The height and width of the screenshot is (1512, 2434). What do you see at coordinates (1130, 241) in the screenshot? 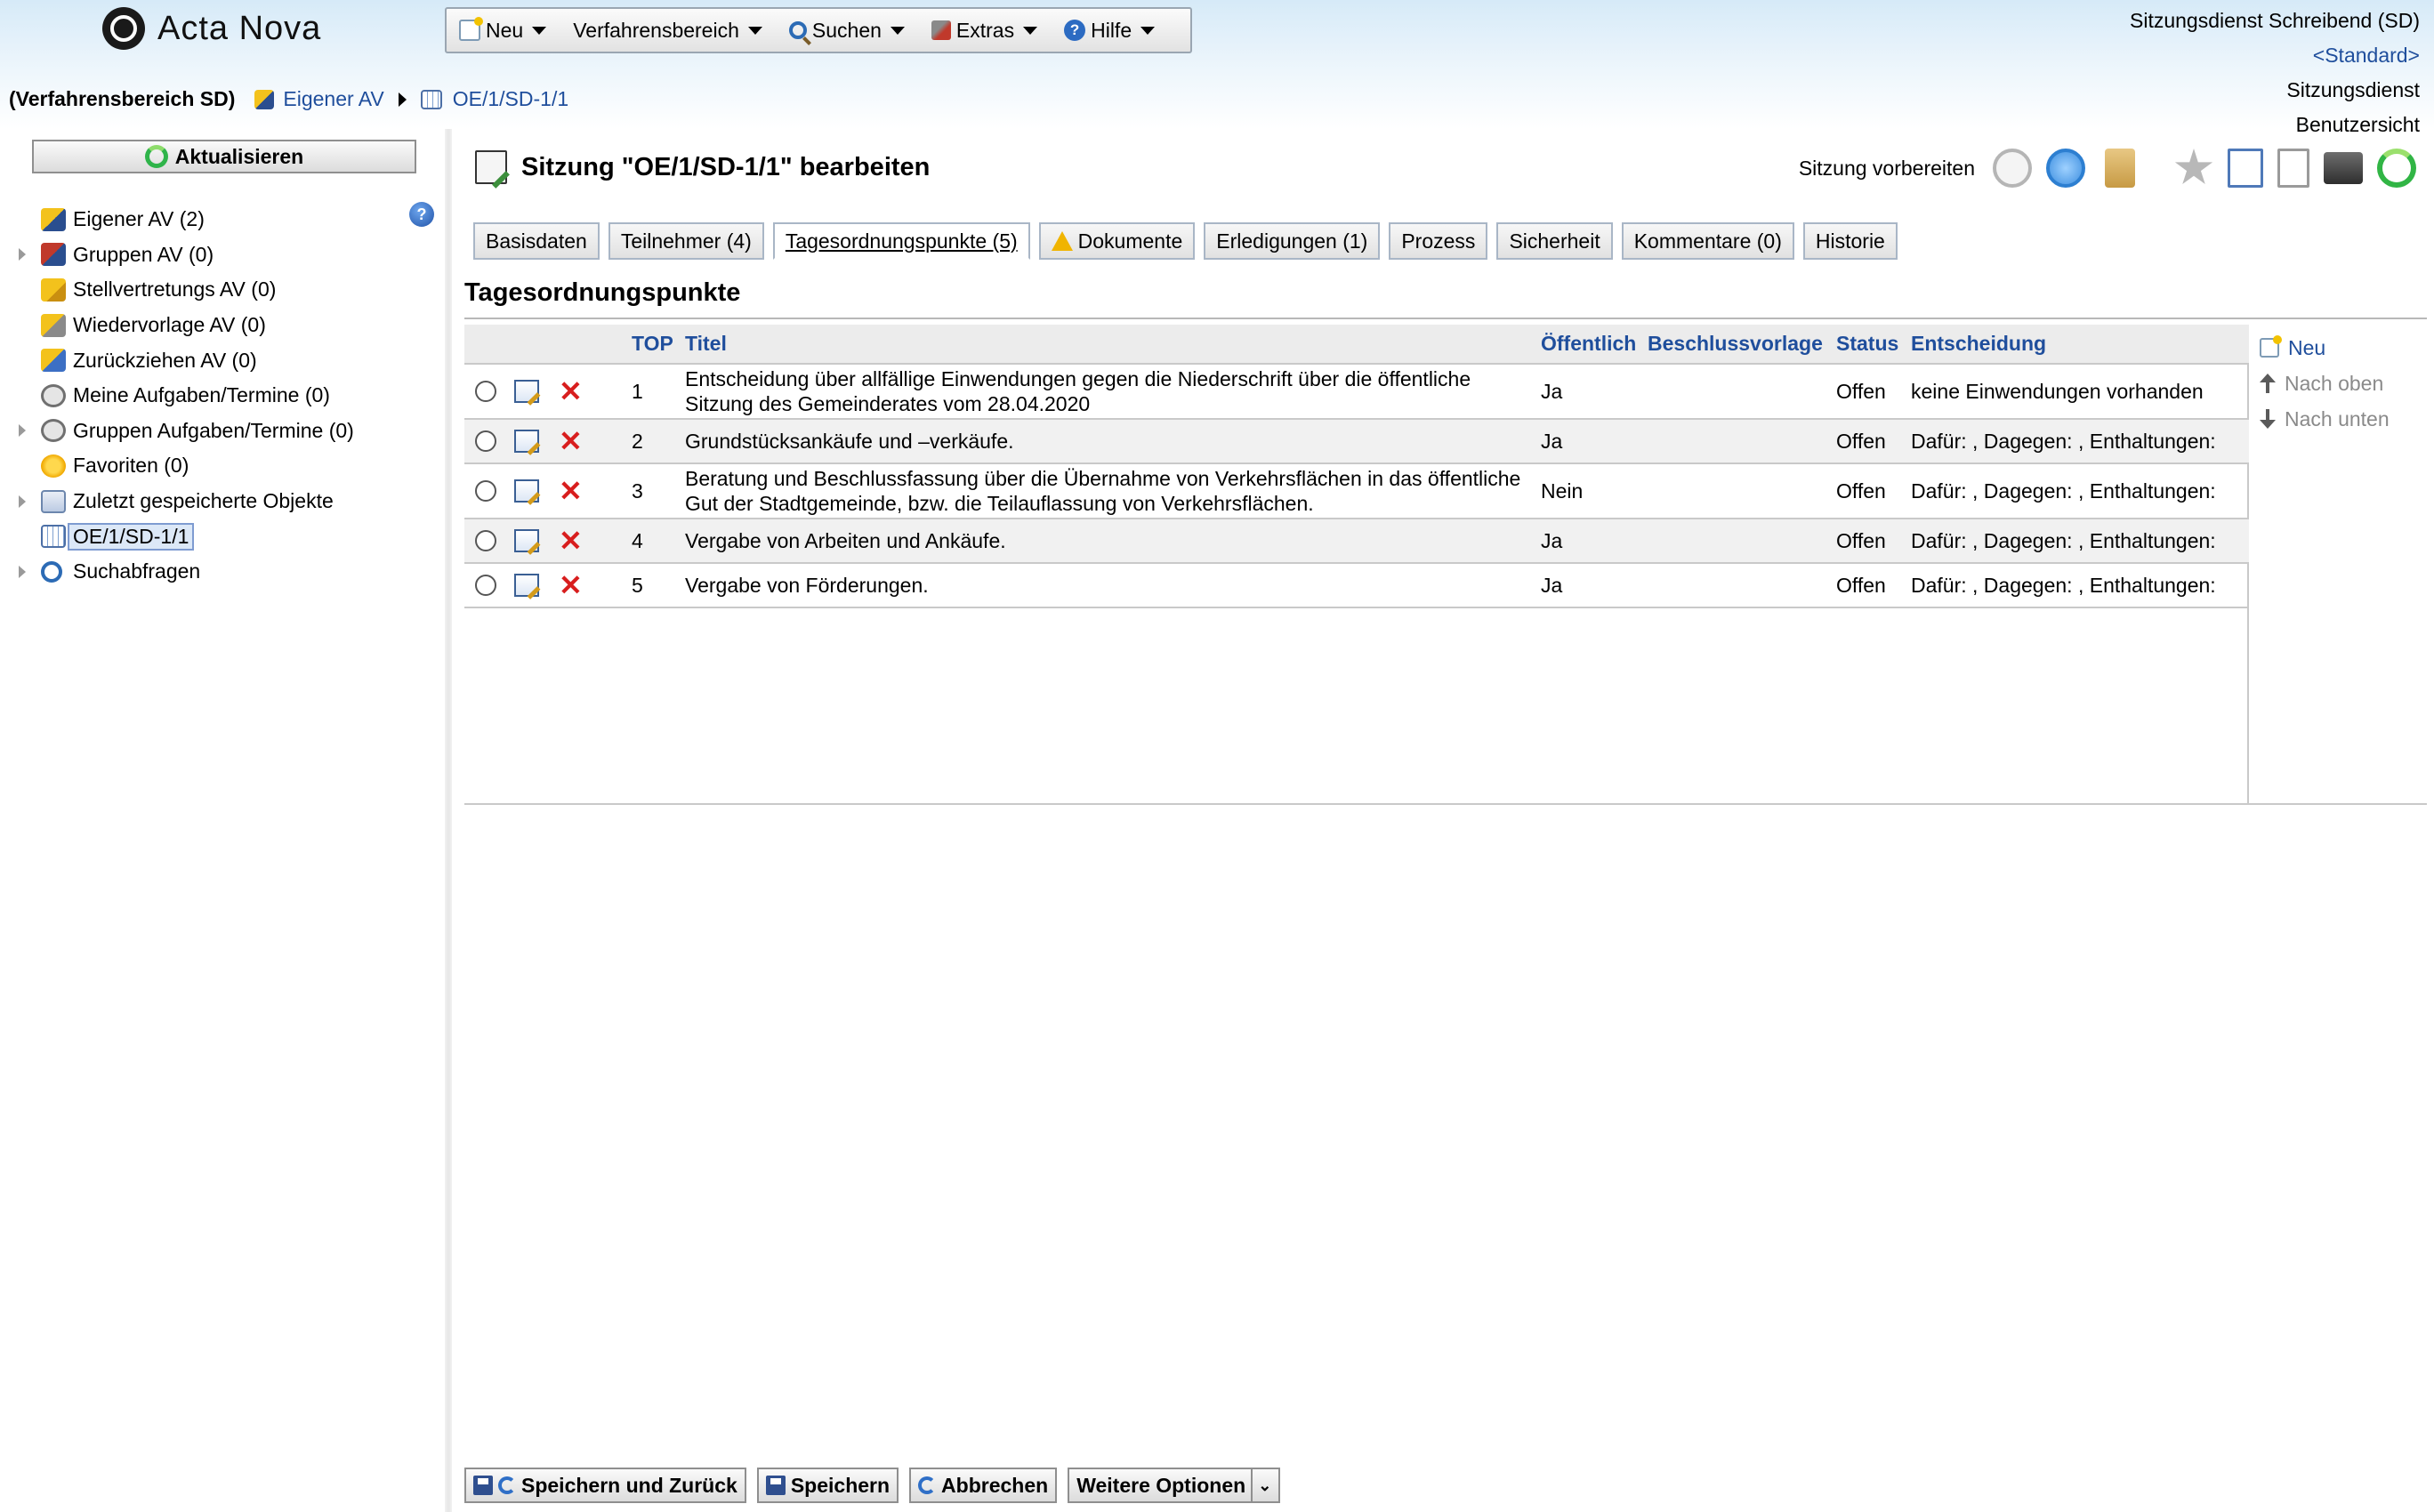
I see `tab-dokumente-label: Dokumente` at bounding box center [1130, 241].